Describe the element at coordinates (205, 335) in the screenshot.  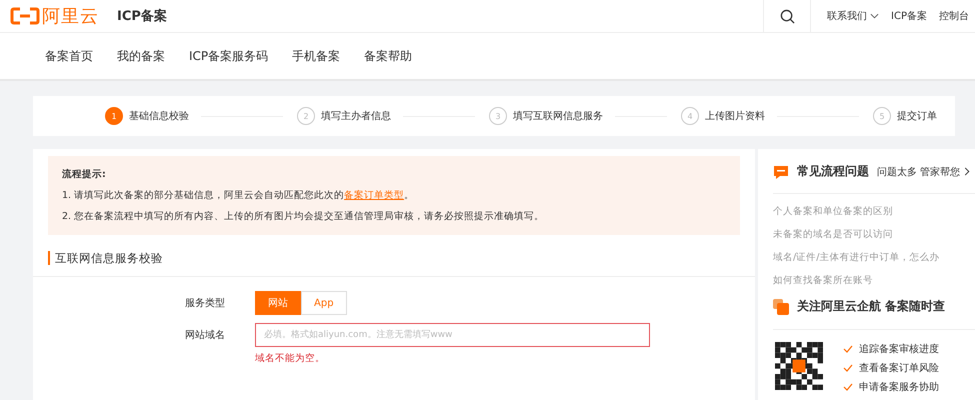
I see `field-label: 网站域名` at that location.